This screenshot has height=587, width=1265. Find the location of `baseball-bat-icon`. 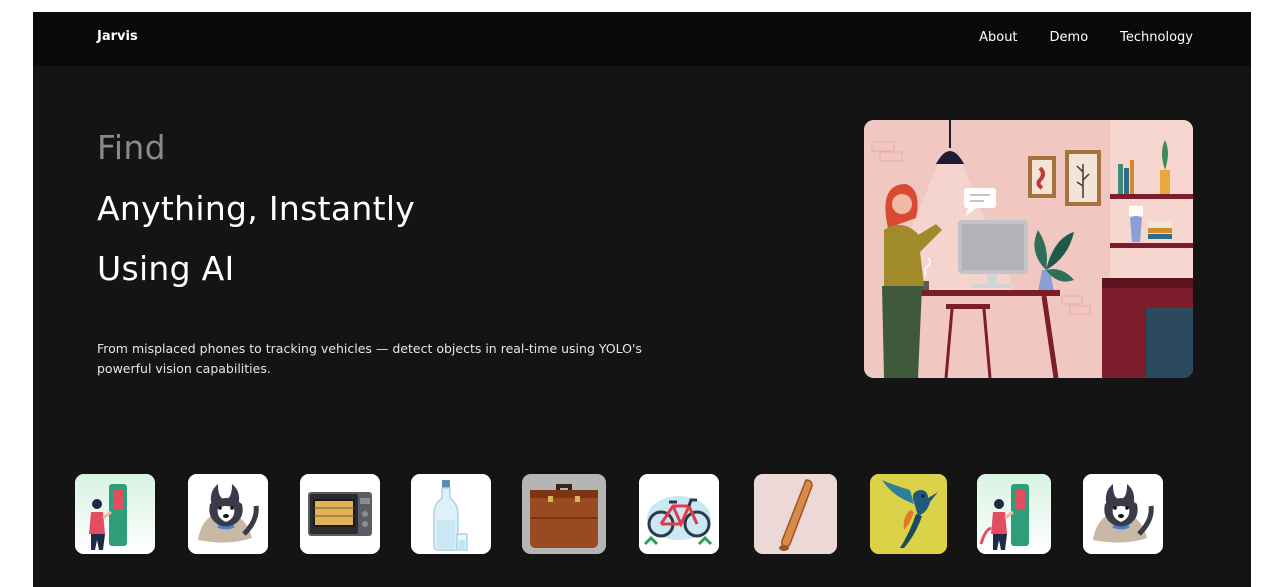

baseball-bat-icon is located at coordinates (795, 514).